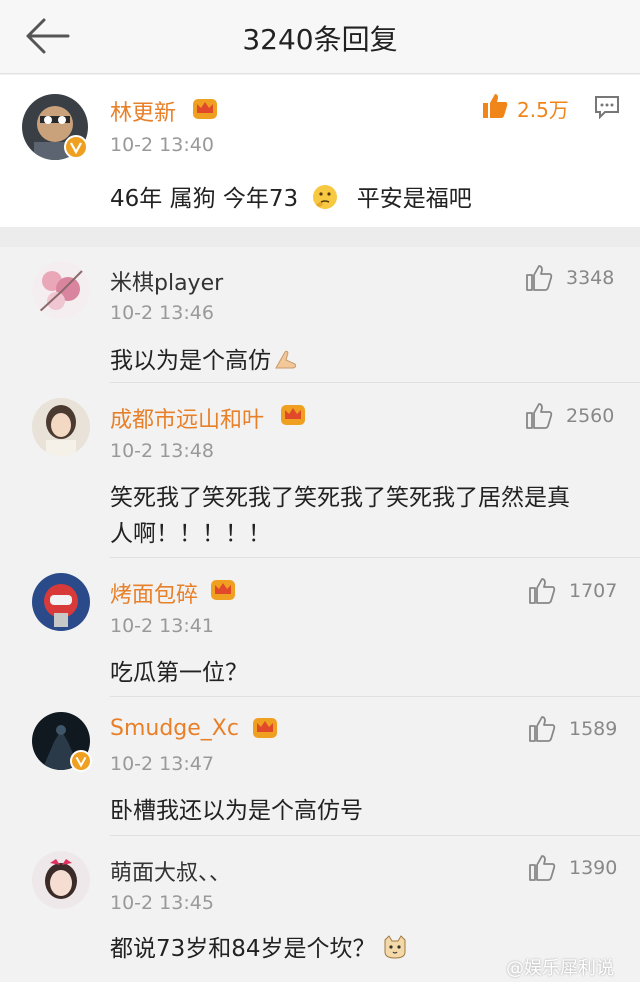  What do you see at coordinates (590, 416) in the screenshot?
I see `like-count: 2560` at bounding box center [590, 416].